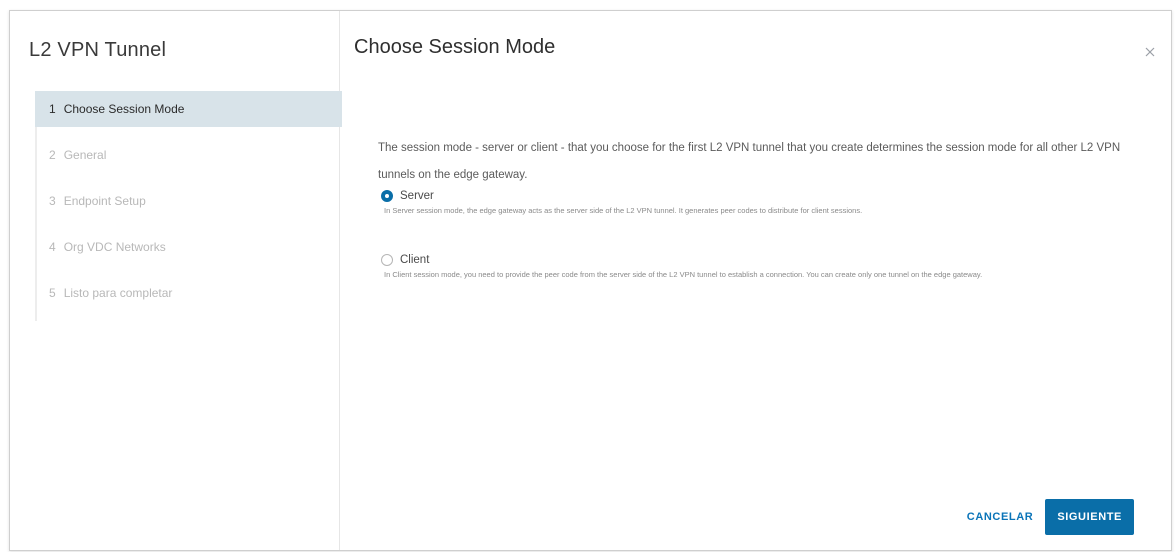 This screenshot has height=552, width=1175. What do you see at coordinates (414, 260) in the screenshot?
I see `client-label: Client` at bounding box center [414, 260].